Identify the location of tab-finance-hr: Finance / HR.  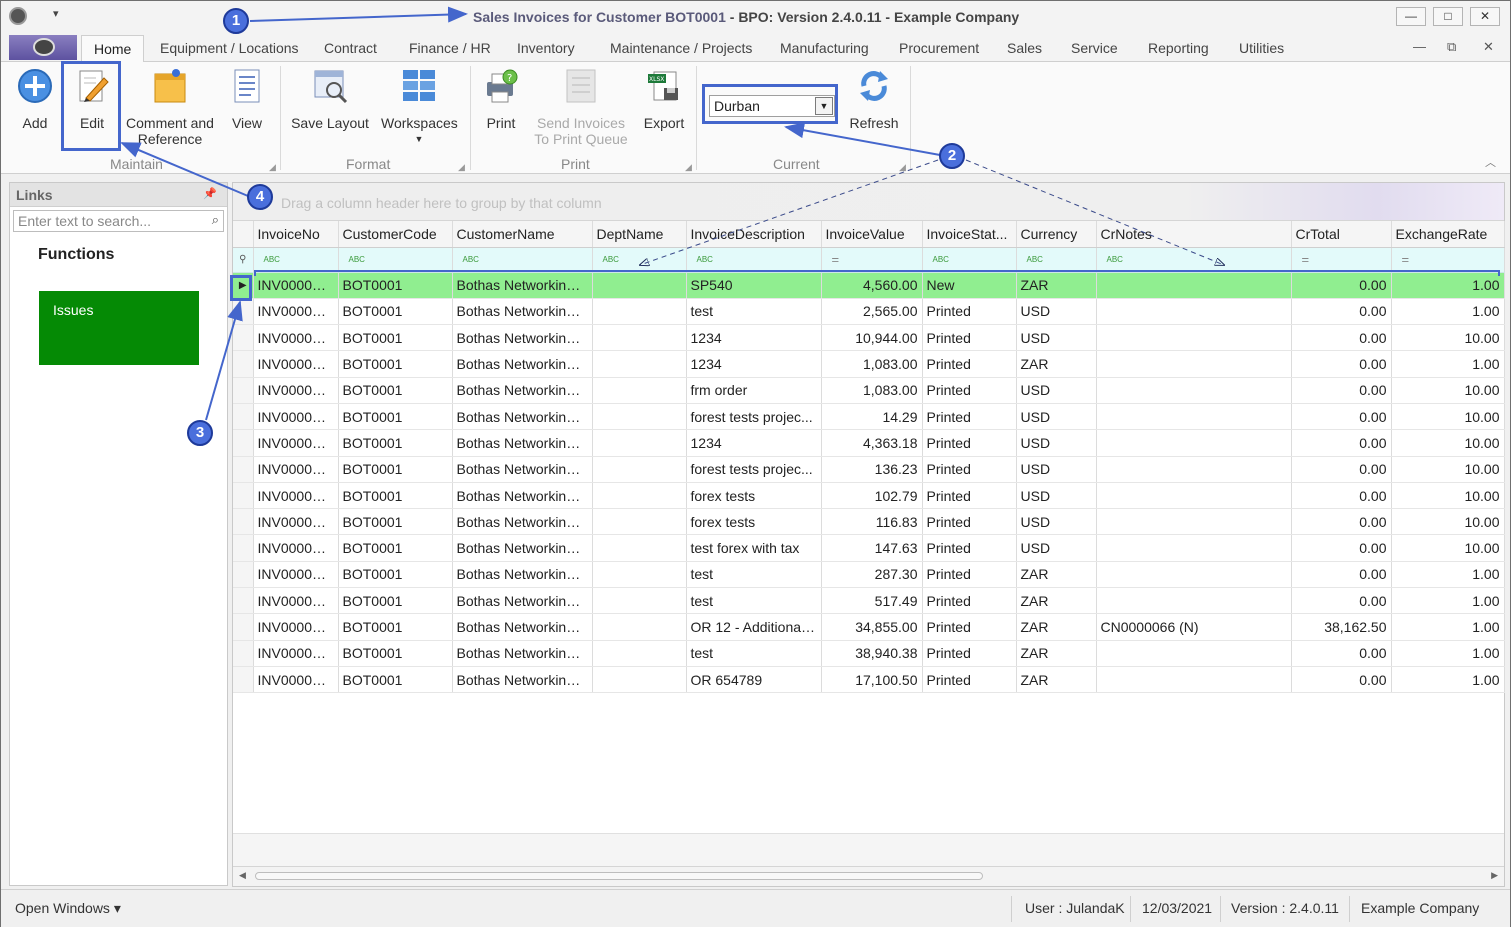
(450, 48).